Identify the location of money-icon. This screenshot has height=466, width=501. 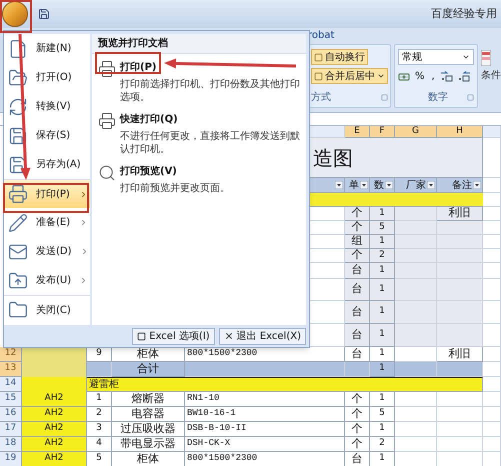
(404, 76).